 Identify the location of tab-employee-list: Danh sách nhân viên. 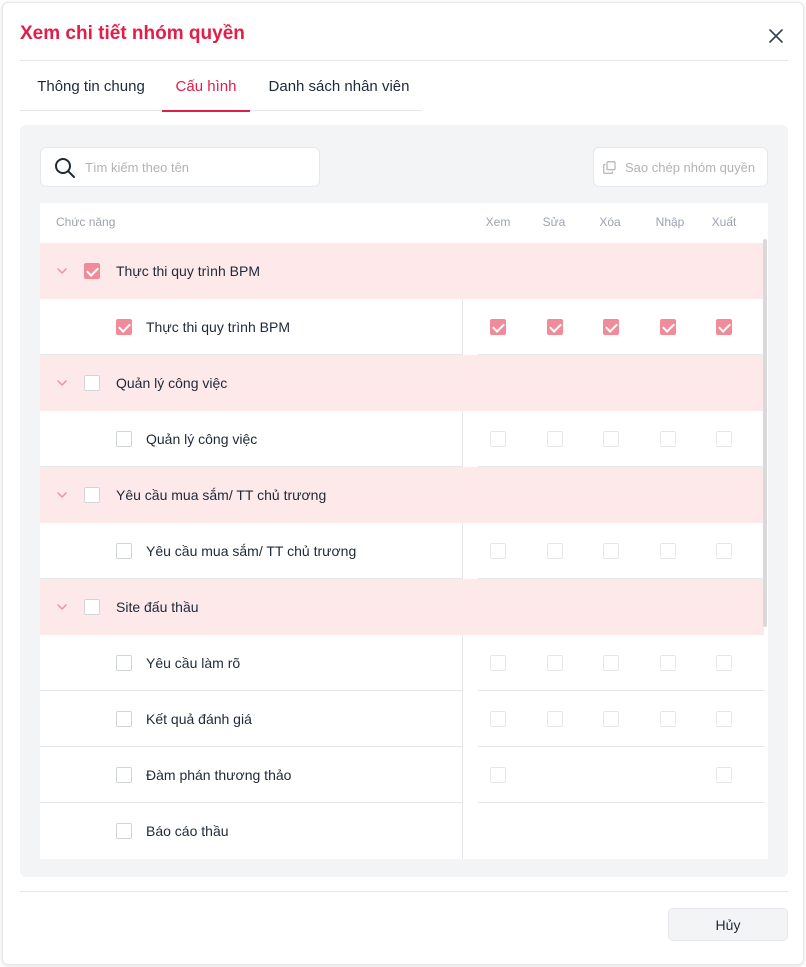
(339, 86).